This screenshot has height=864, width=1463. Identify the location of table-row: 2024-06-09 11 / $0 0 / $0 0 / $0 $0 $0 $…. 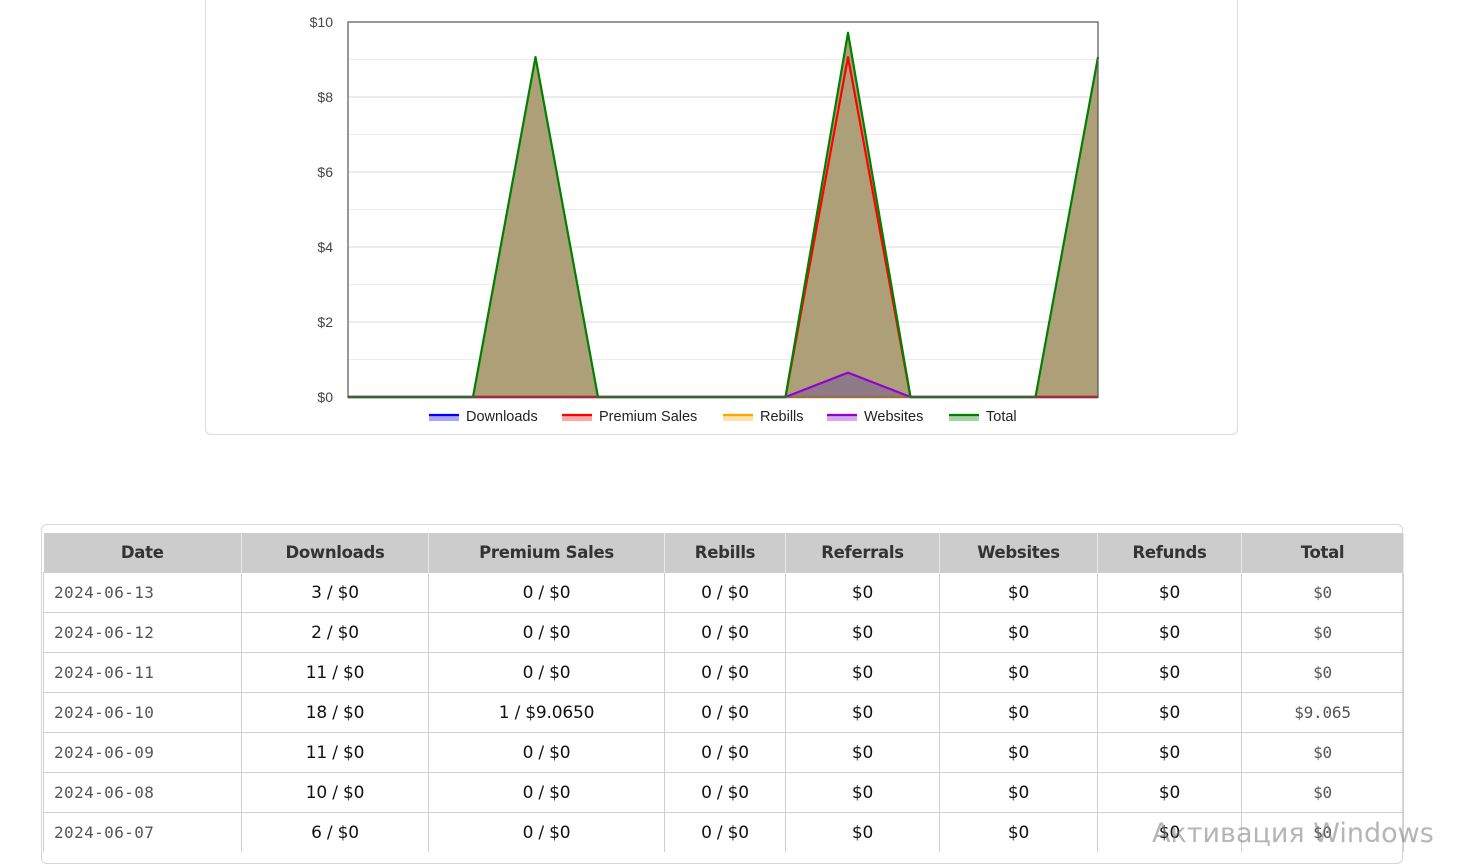
(723, 752).